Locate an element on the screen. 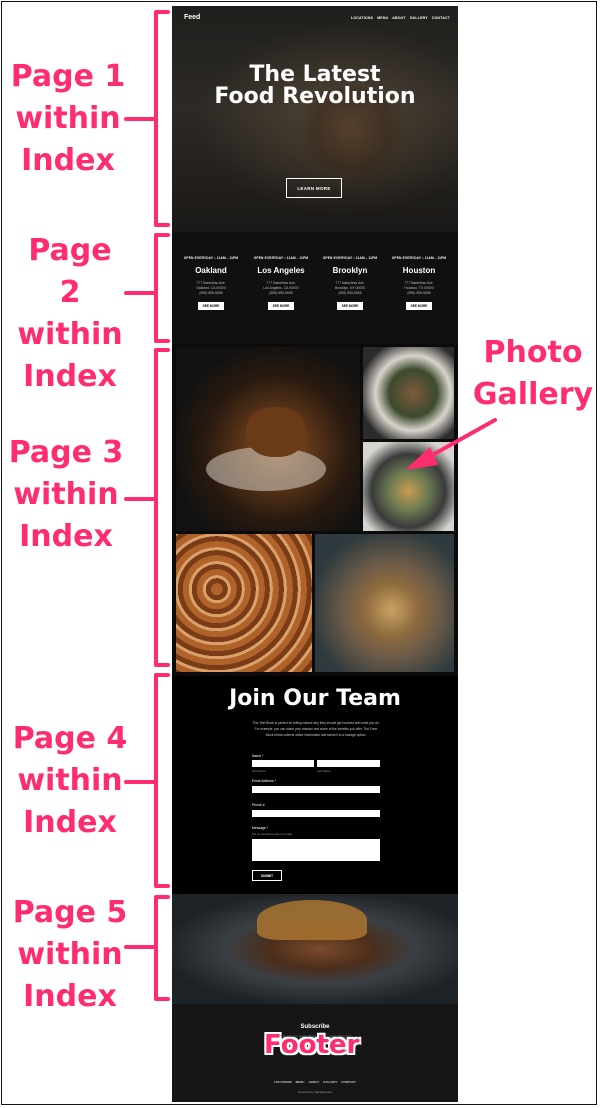 This screenshot has width=600, height=1108. bracket-page5 is located at coordinates (162, 948).